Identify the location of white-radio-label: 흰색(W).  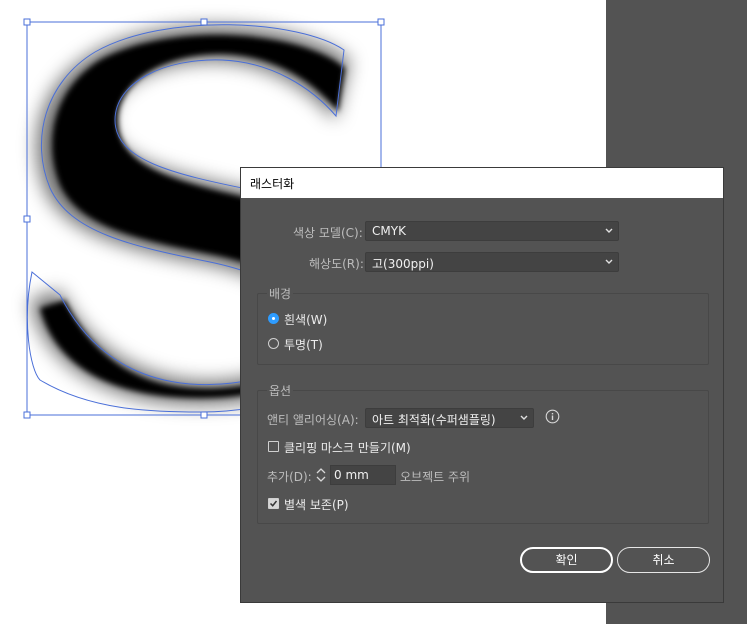
(305, 319).